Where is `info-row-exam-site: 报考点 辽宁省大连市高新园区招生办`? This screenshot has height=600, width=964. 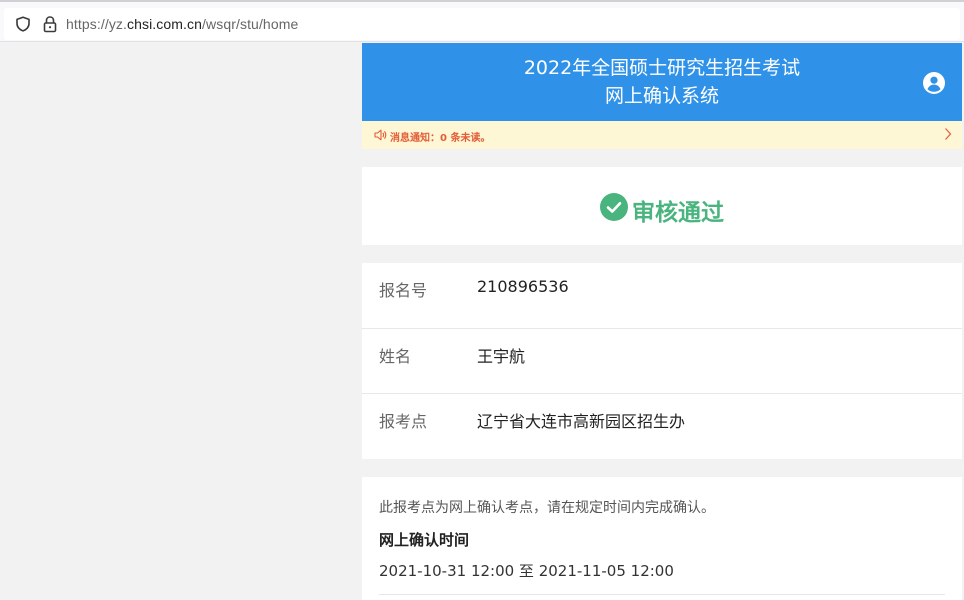 info-row-exam-site: 报考点 辽宁省大连市高新园区招生办 is located at coordinates (662, 425).